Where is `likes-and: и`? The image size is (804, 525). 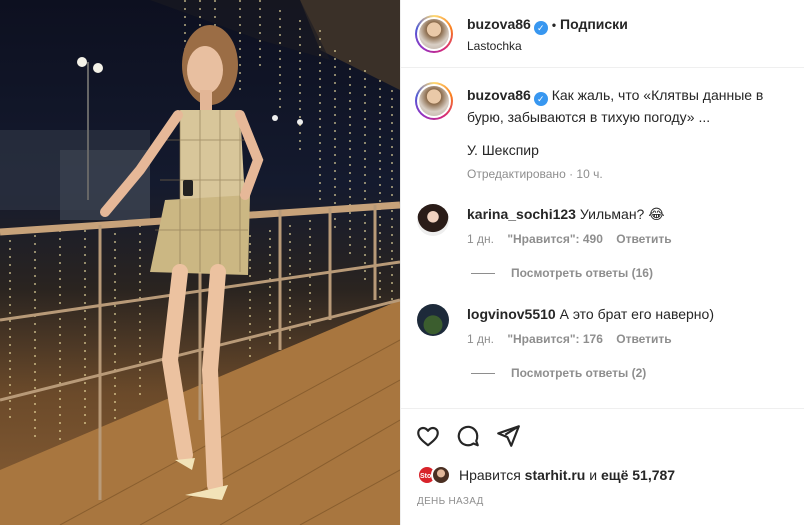
likes-and: и is located at coordinates (593, 475).